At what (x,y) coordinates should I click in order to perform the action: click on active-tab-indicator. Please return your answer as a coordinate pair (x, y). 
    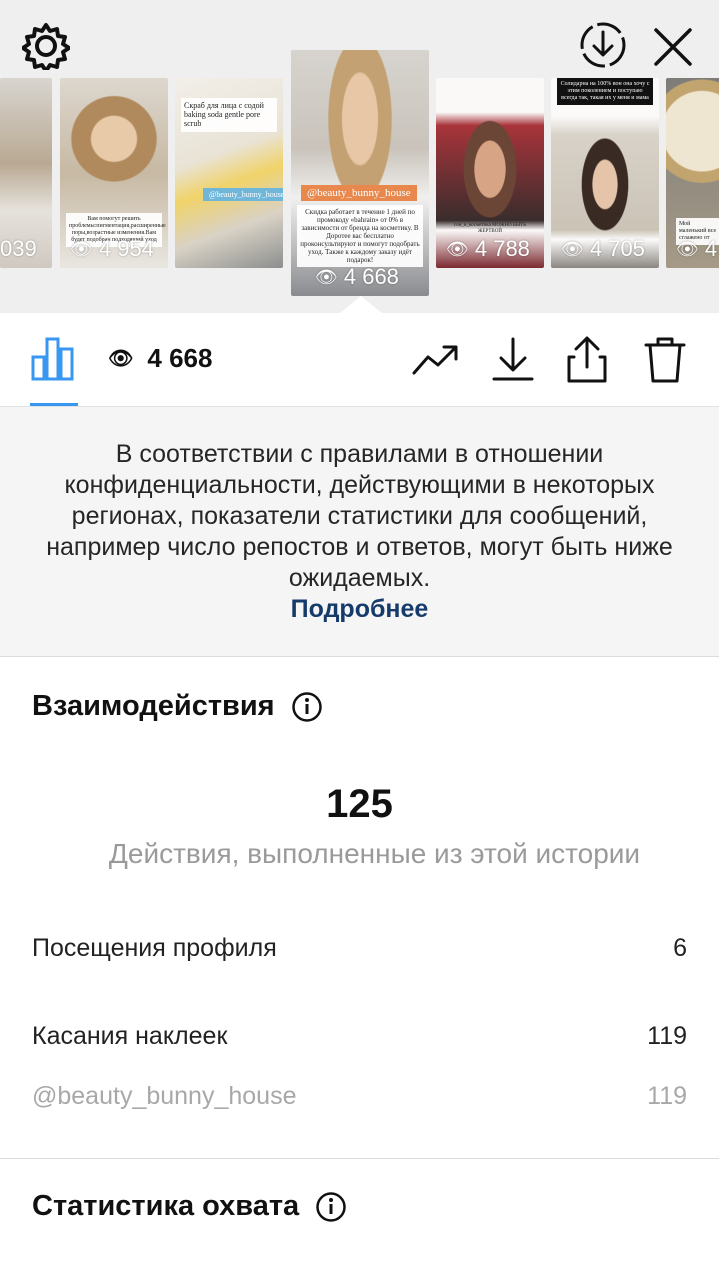
    Looking at the image, I should click on (54, 404).